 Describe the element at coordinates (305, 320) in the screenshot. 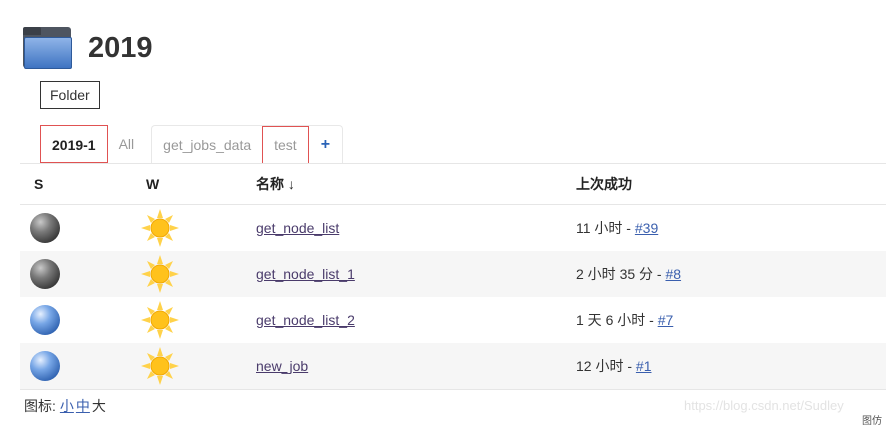

I see `job-link: get_node_list_2` at that location.